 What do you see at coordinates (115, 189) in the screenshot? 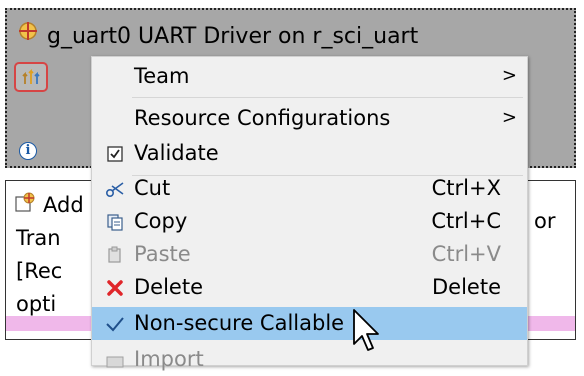
I see `scissors-icon` at bounding box center [115, 189].